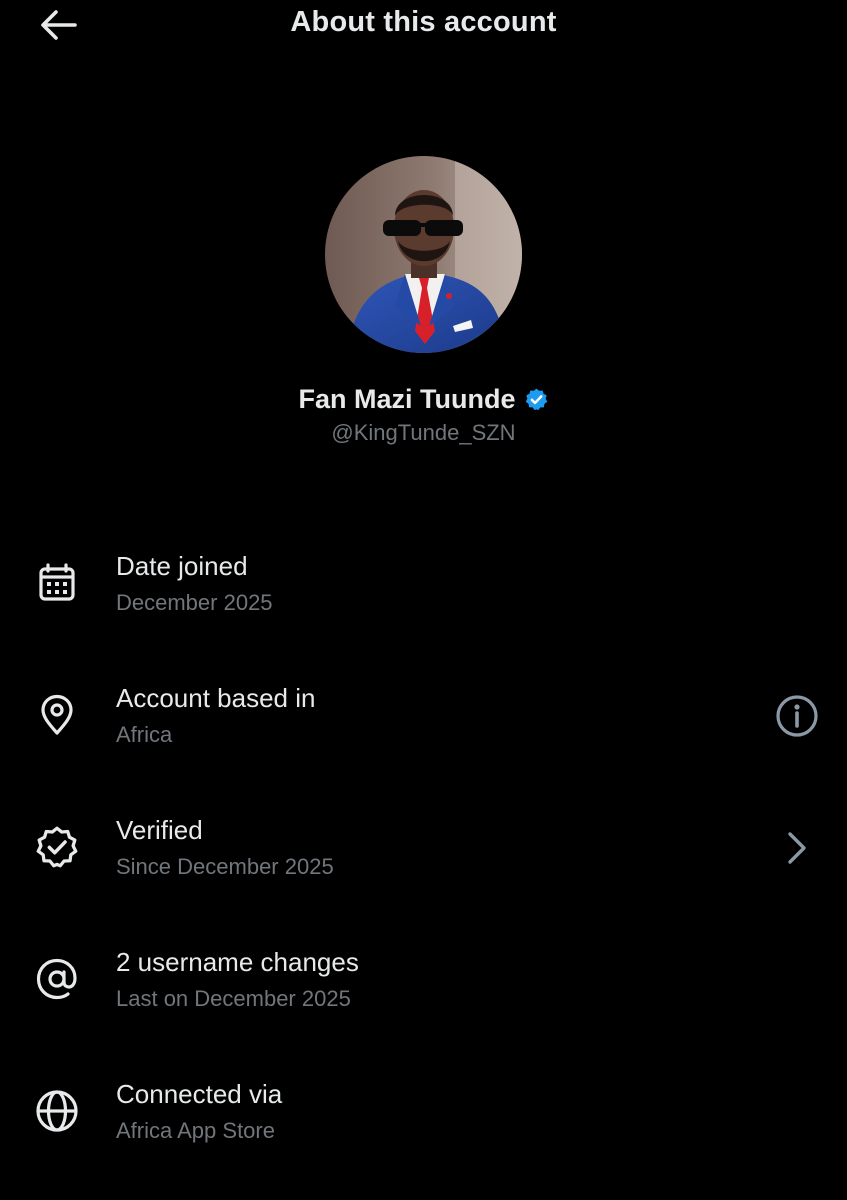  I want to click on chevron-right-icon, so click(797, 848).